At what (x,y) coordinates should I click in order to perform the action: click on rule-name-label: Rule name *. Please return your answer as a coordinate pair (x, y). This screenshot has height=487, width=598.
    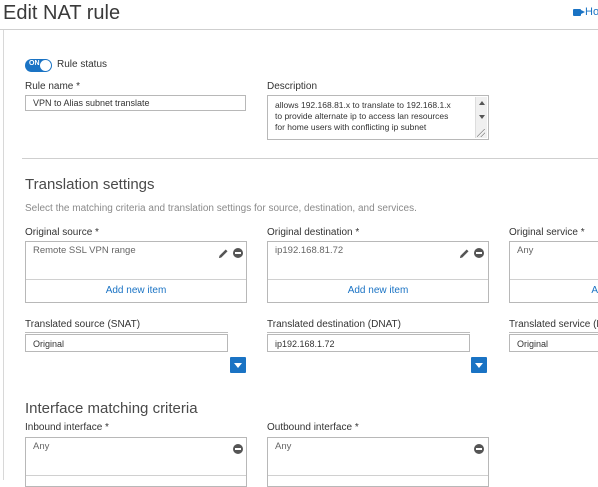
    Looking at the image, I should click on (53, 86).